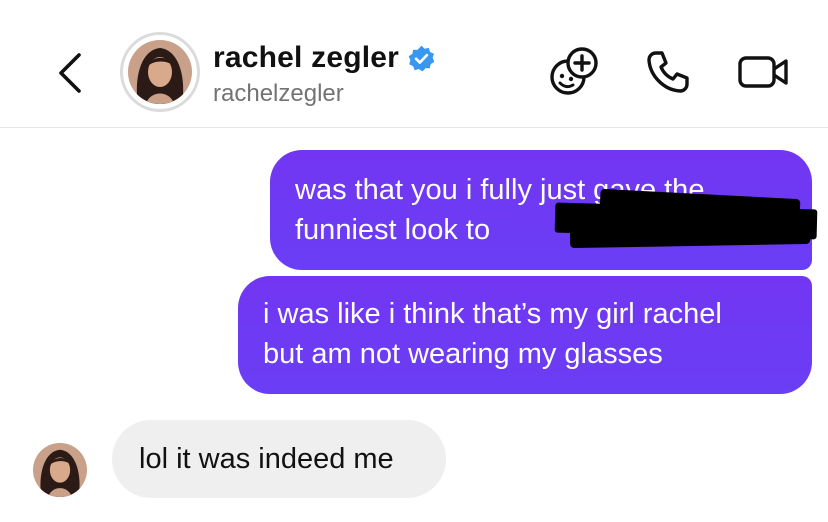 This screenshot has width=828, height=522. I want to click on incoming-message-bubble: lol it was indeed me, so click(279, 459).